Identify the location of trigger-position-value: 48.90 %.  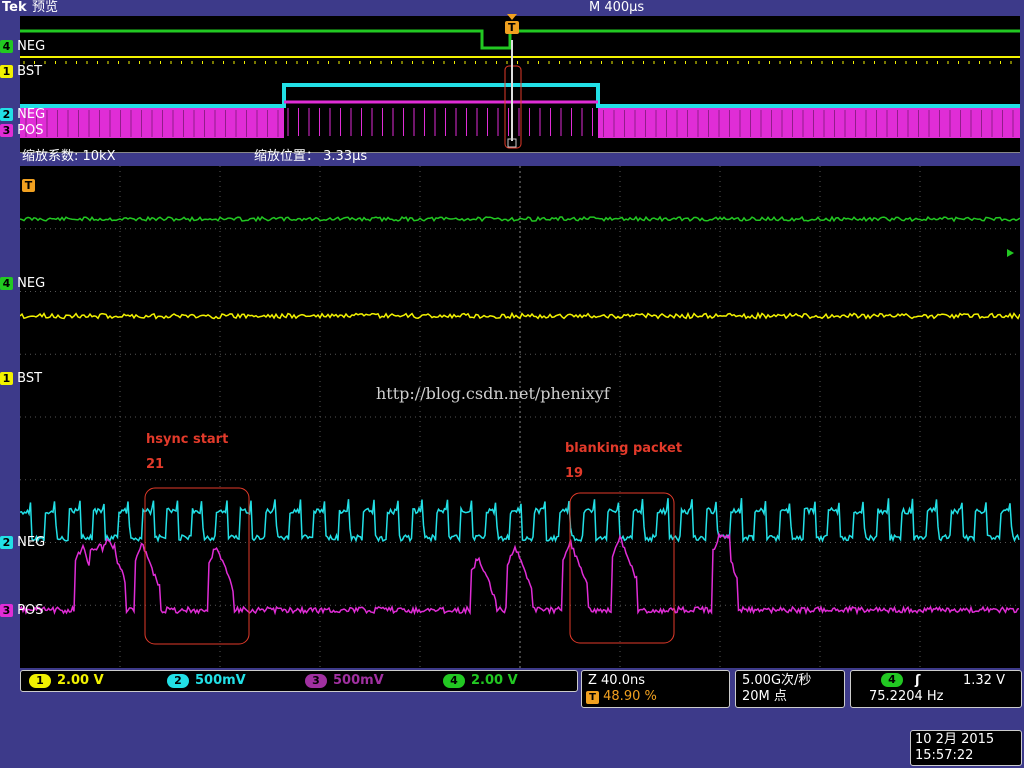
(630, 696).